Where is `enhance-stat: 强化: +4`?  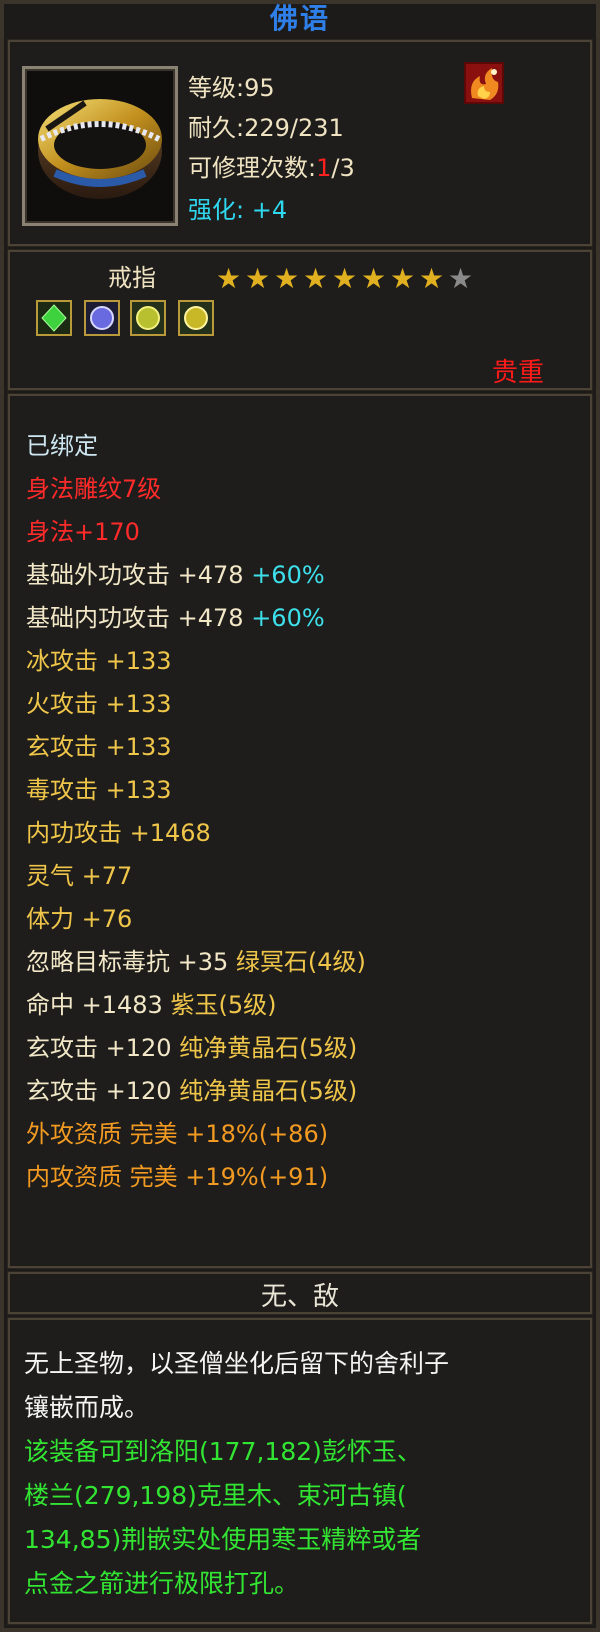 enhance-stat: 强化: +4 is located at coordinates (237, 207).